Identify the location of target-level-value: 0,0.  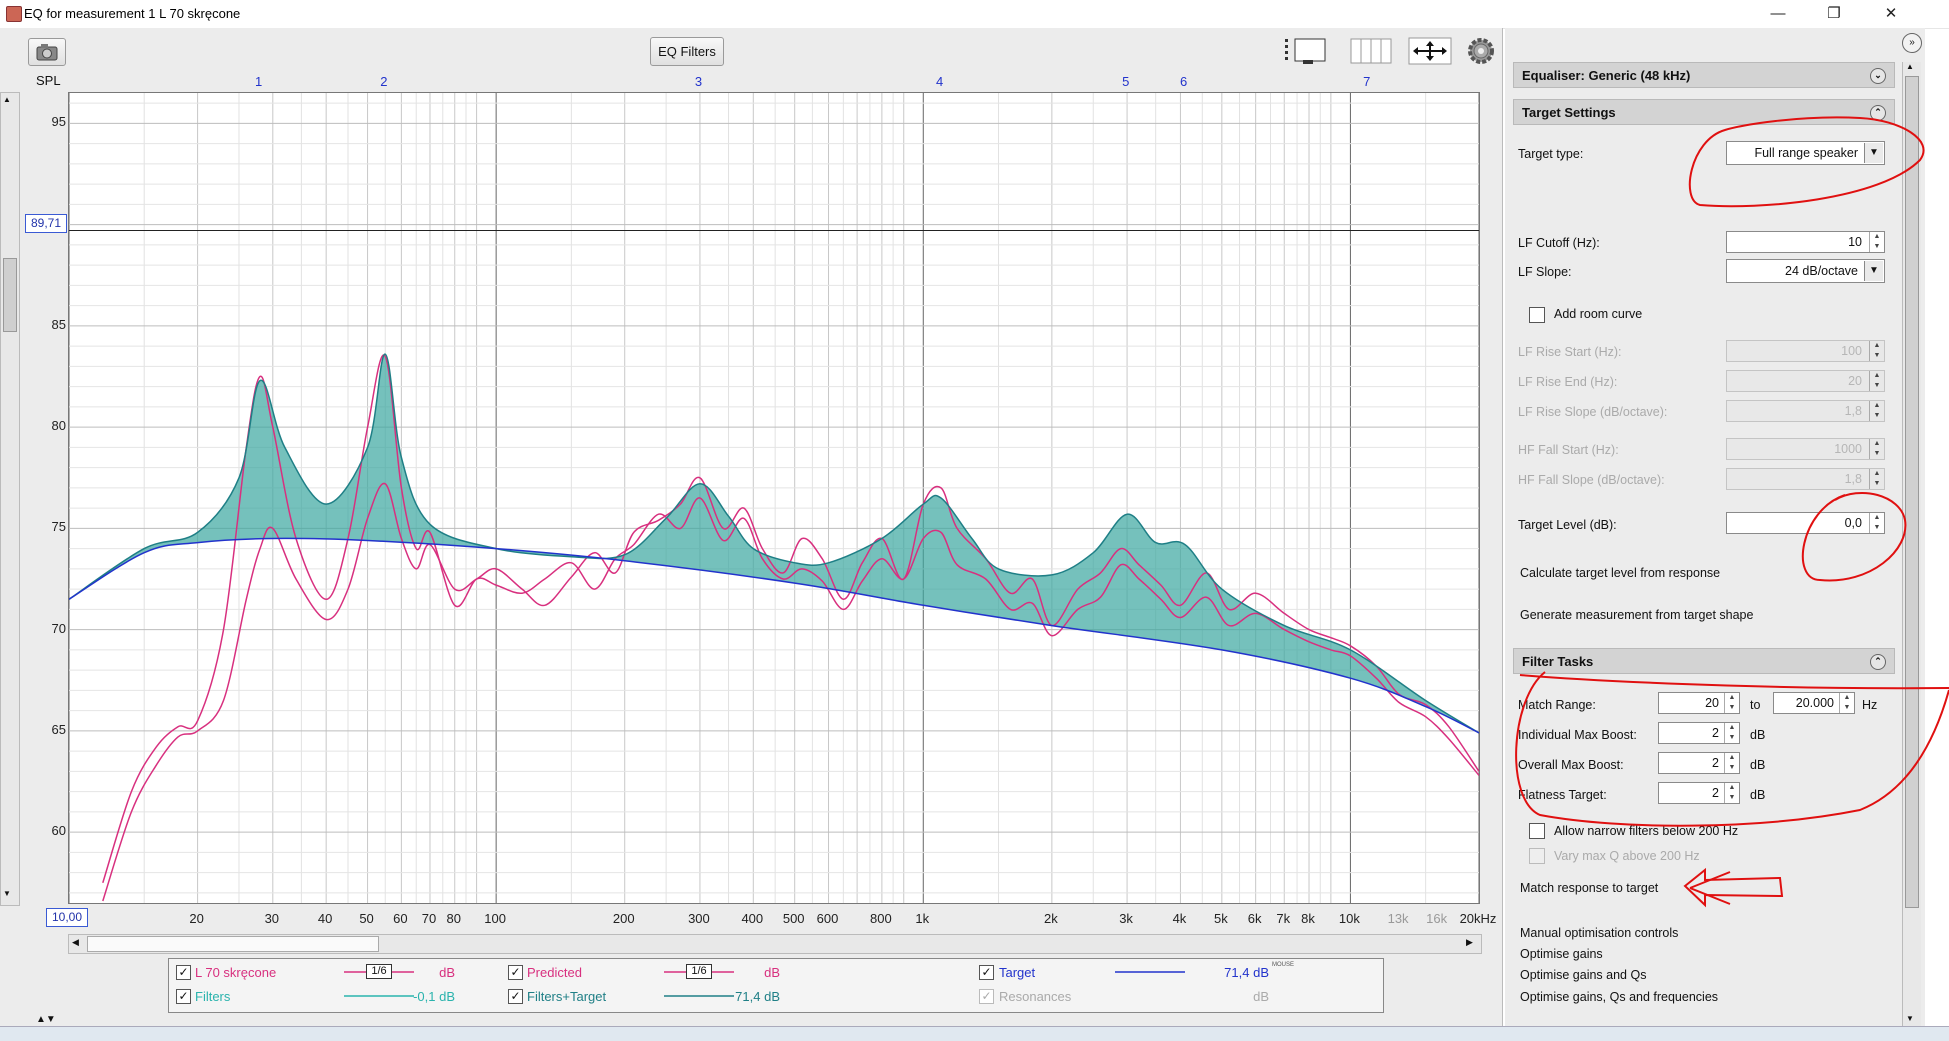
(1853, 523).